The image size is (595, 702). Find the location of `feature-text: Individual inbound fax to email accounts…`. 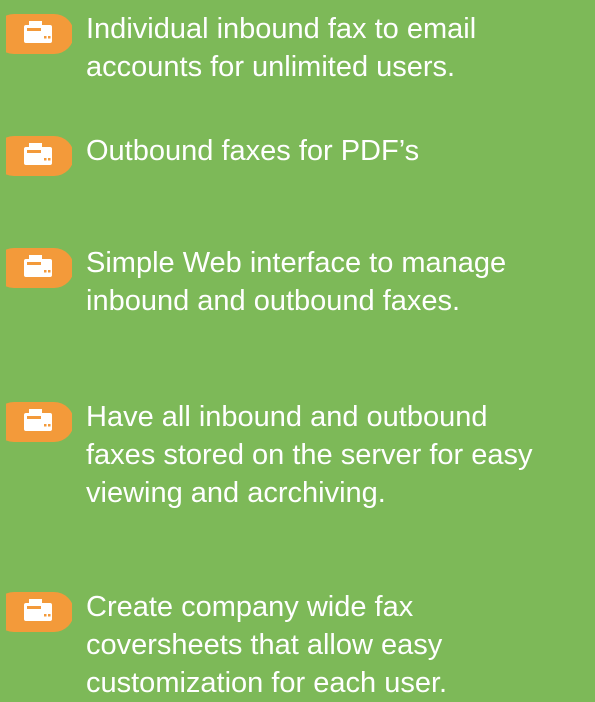

feature-text: Individual inbound fax to email accounts… is located at coordinates (281, 48).